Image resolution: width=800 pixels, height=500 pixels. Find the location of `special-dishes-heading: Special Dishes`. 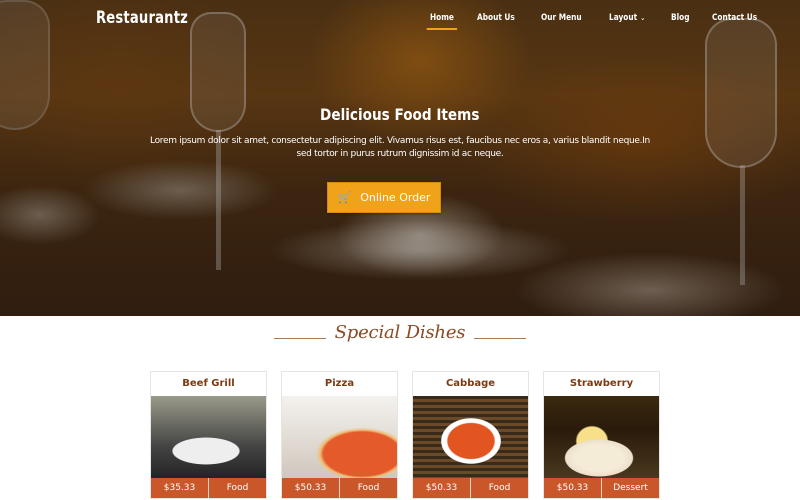

special-dishes-heading: Special Dishes is located at coordinates (400, 332).